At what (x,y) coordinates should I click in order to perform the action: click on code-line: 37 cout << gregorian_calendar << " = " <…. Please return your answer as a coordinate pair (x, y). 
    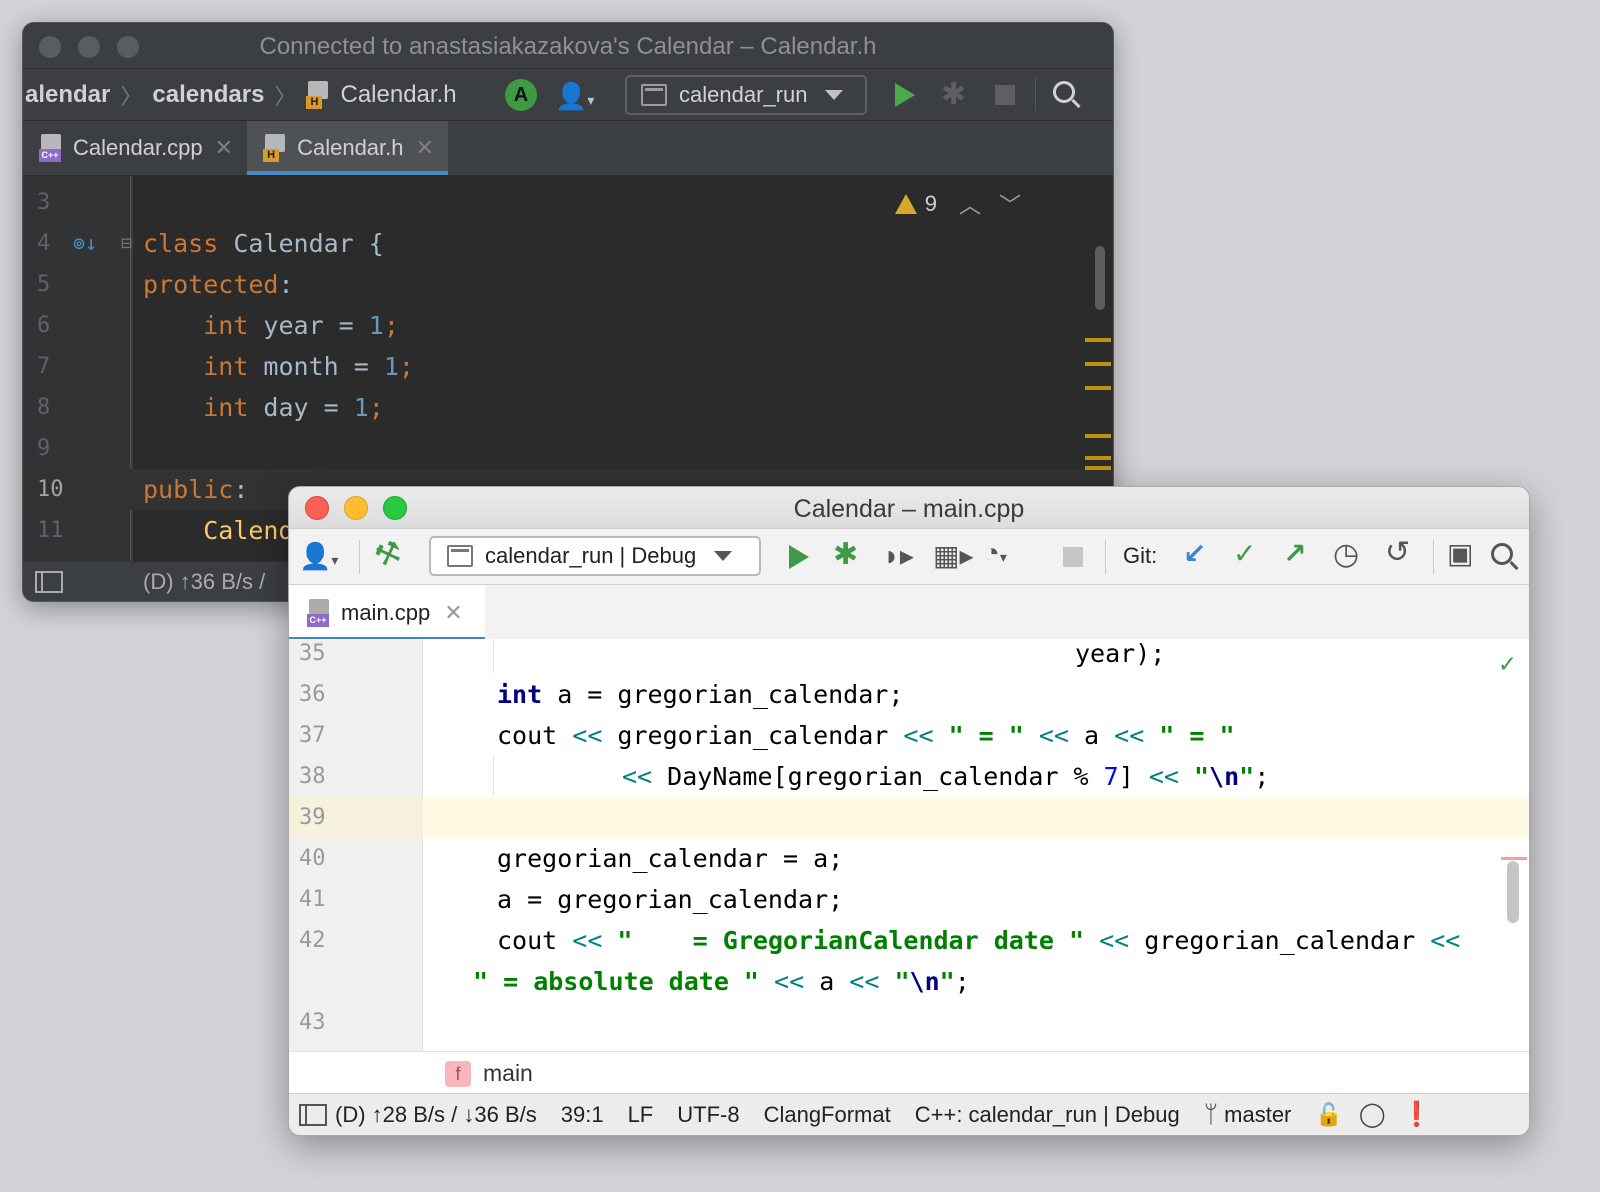
    Looking at the image, I should click on (909, 735).